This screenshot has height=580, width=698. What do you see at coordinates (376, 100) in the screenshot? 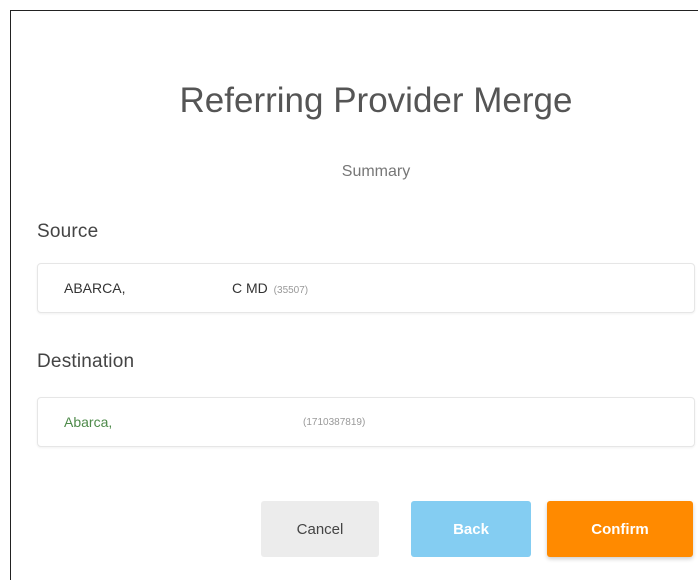
I see `dialog-title: Referring Provider Merge` at bounding box center [376, 100].